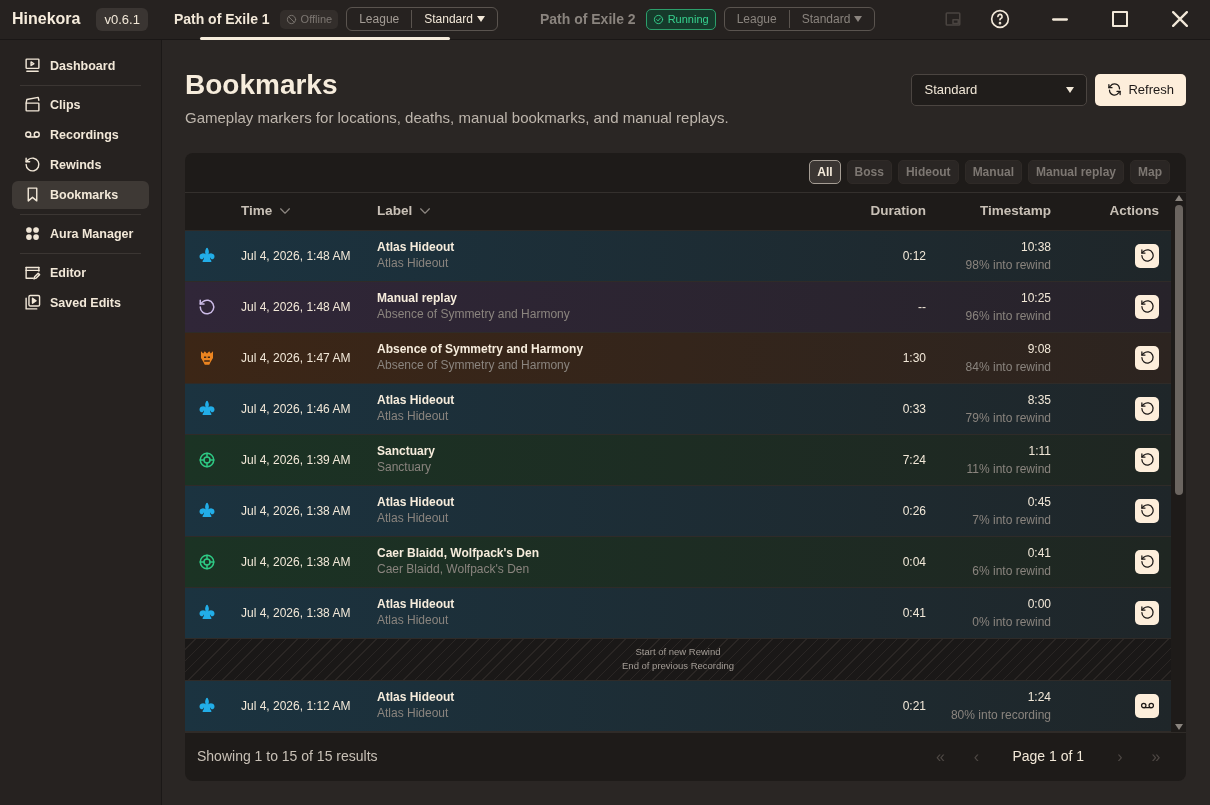 The height and width of the screenshot is (805, 1210). I want to click on check-circle-icon, so click(658, 19).